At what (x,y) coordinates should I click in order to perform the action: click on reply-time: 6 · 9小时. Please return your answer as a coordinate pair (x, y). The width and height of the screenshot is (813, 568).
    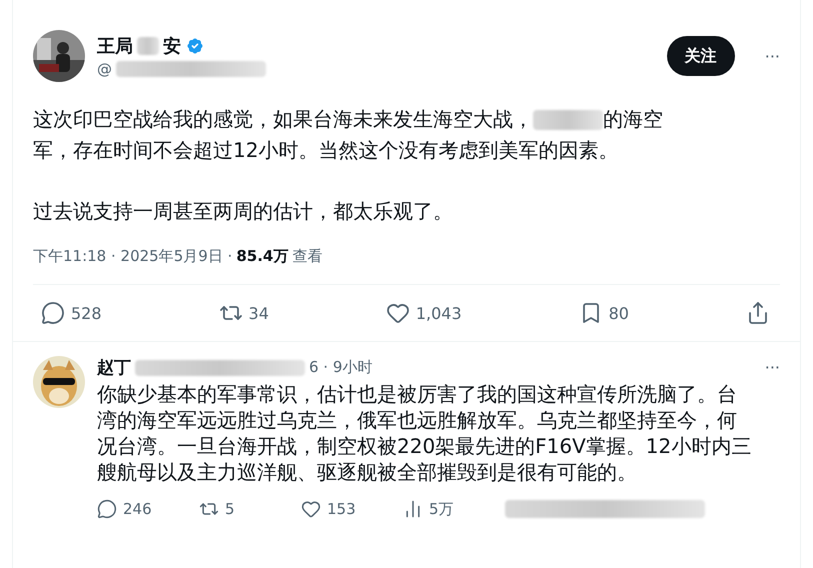
    Looking at the image, I should click on (340, 367).